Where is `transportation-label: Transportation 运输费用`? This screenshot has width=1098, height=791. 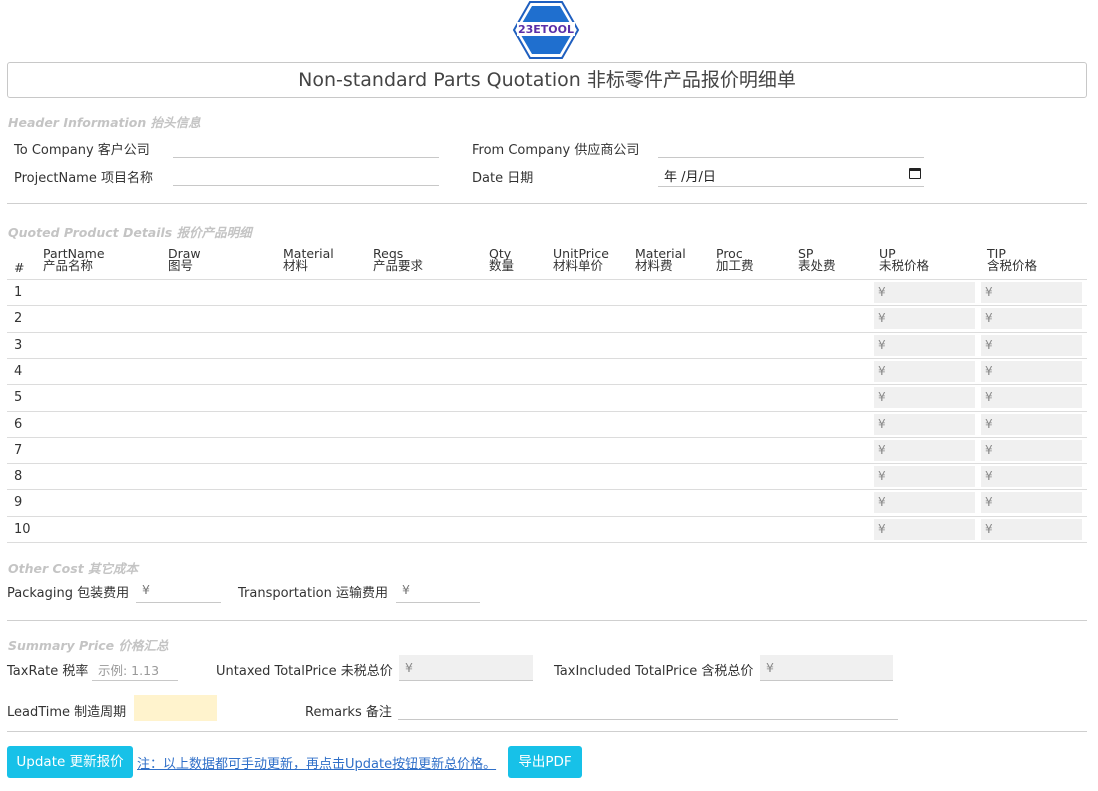
transportation-label: Transportation 运输费用 is located at coordinates (313, 593).